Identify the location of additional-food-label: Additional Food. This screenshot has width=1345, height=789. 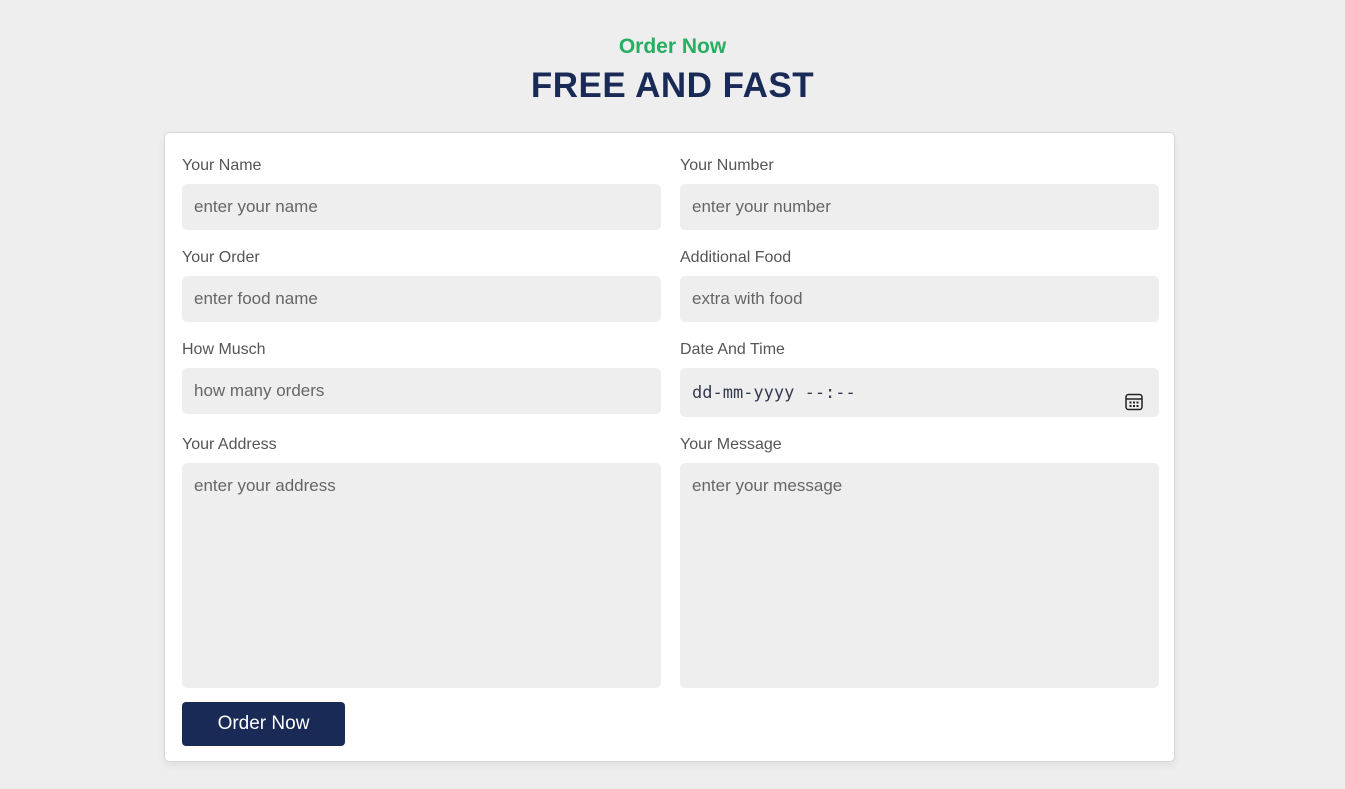
(736, 257).